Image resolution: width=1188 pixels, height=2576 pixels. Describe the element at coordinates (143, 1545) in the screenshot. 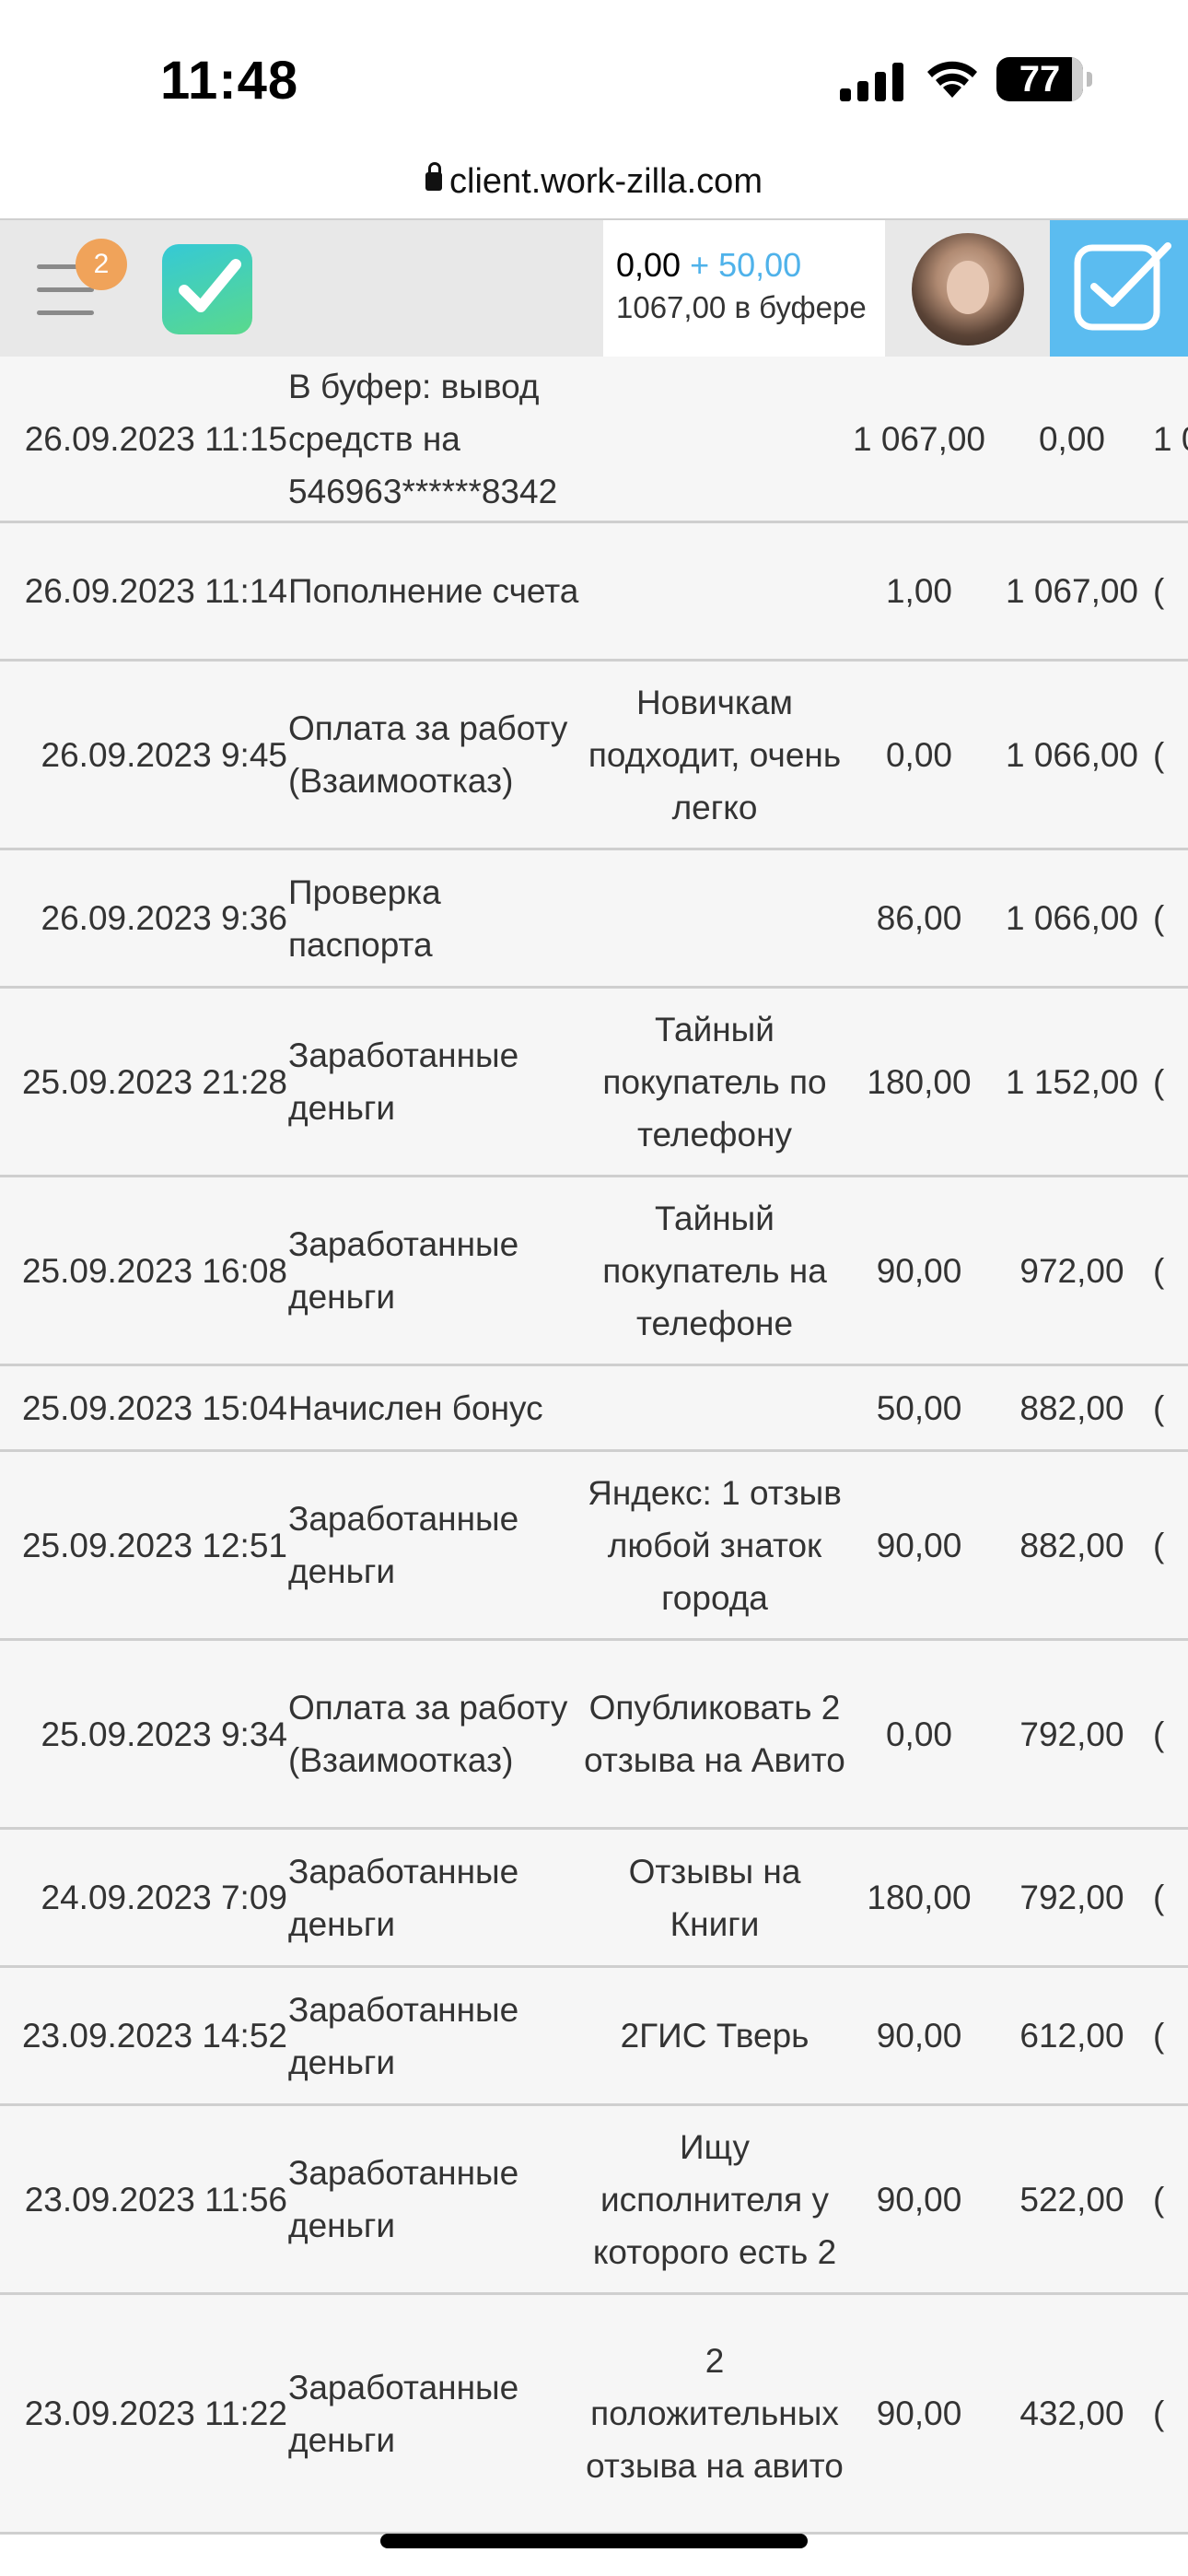

I see `tx-date: 25.09.2023 12:51` at that location.